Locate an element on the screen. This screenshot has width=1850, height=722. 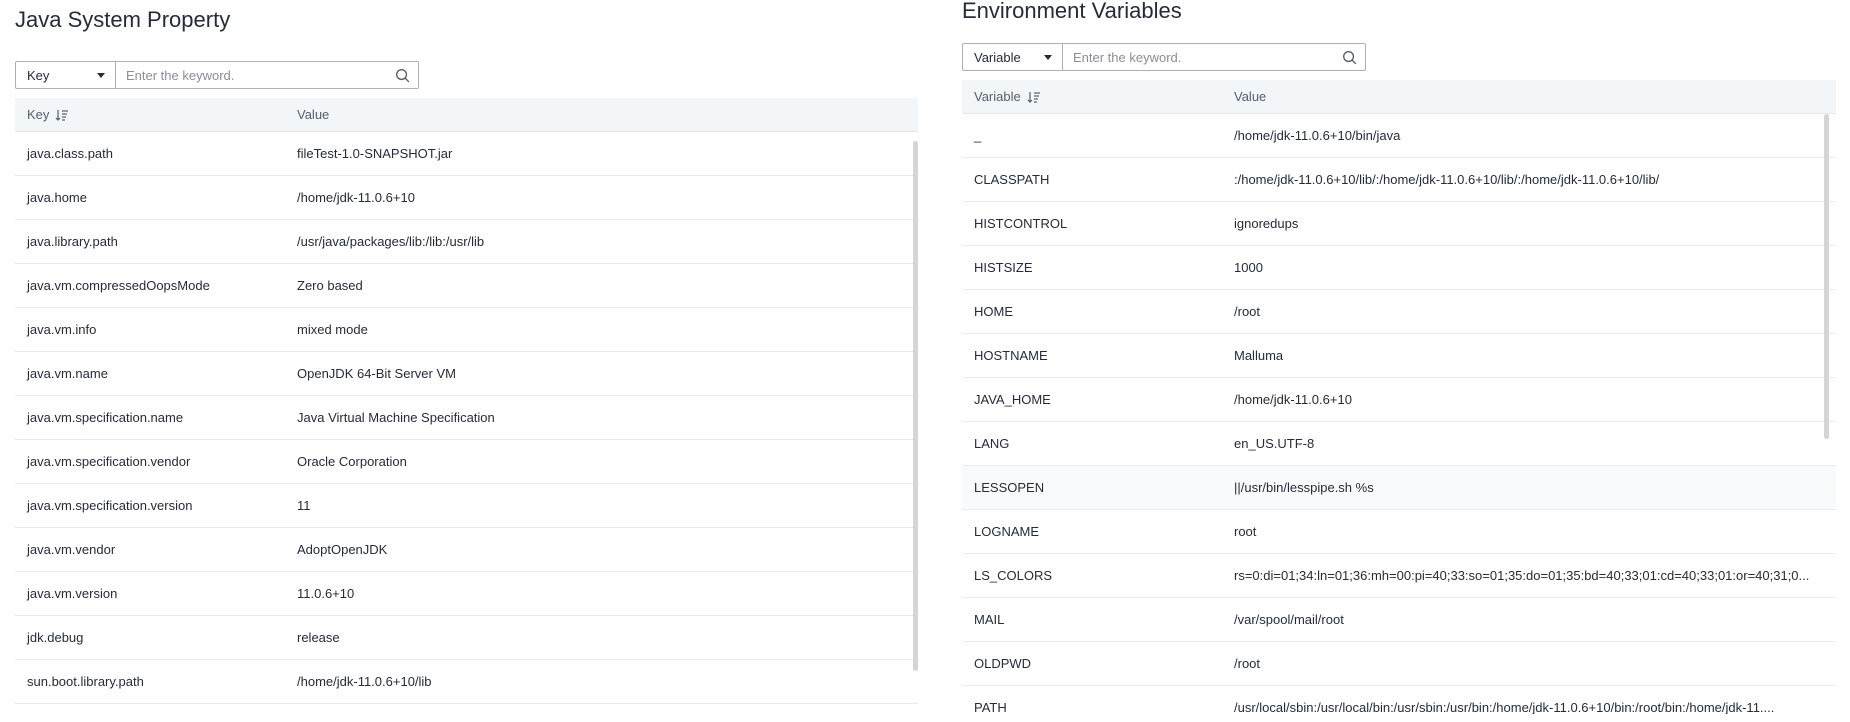
variable-name: CLASSPATH is located at coordinates (1012, 179).